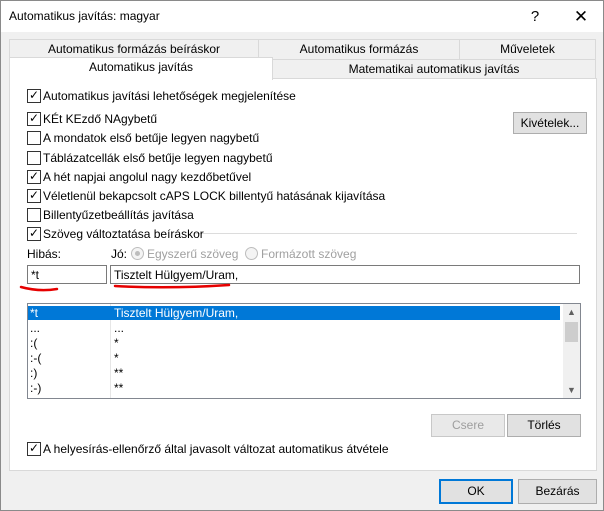 The width and height of the screenshot is (604, 511). I want to click on entry-from: :(, so click(34, 343).